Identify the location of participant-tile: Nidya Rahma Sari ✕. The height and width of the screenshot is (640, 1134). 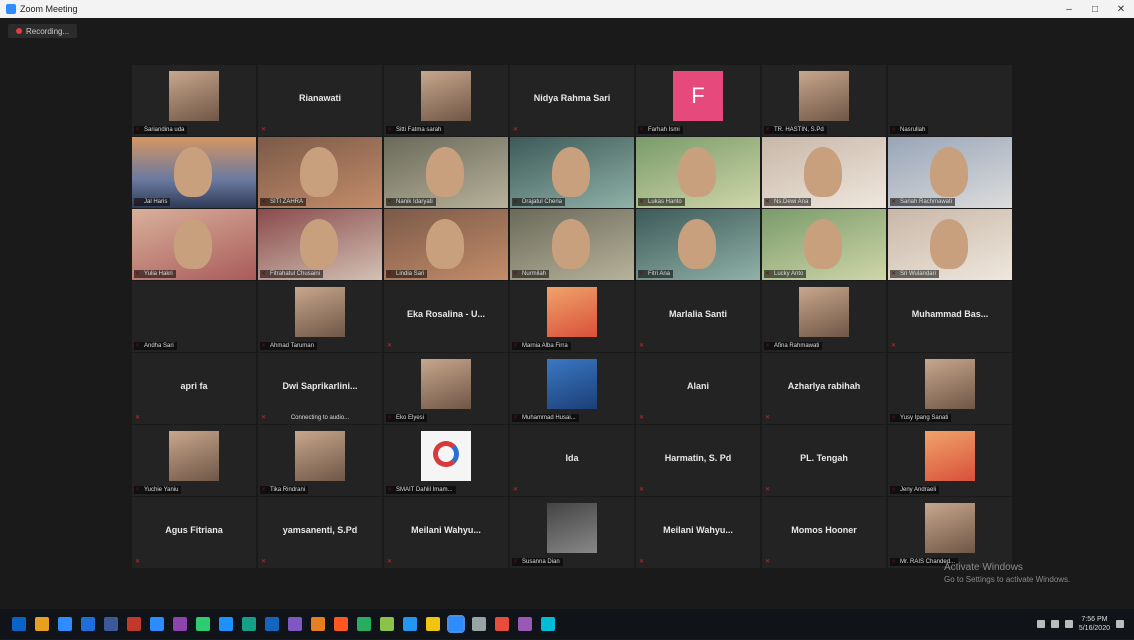
(572, 100).